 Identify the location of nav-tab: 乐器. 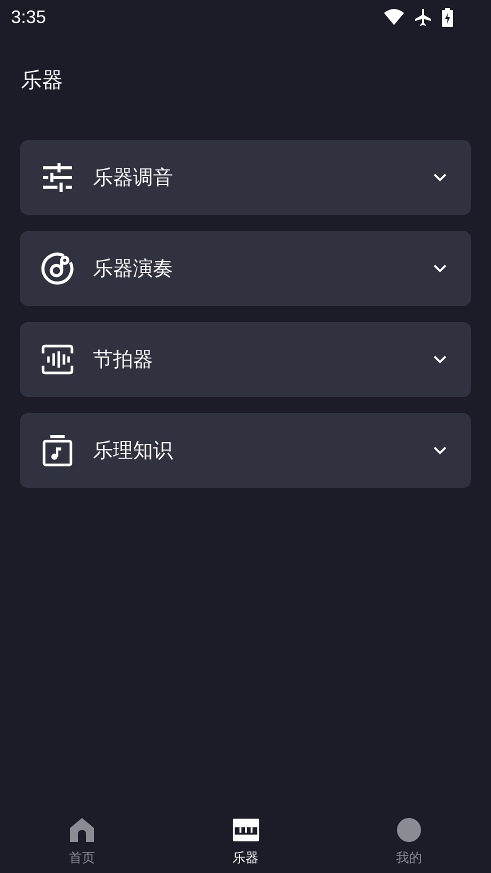
(246, 838).